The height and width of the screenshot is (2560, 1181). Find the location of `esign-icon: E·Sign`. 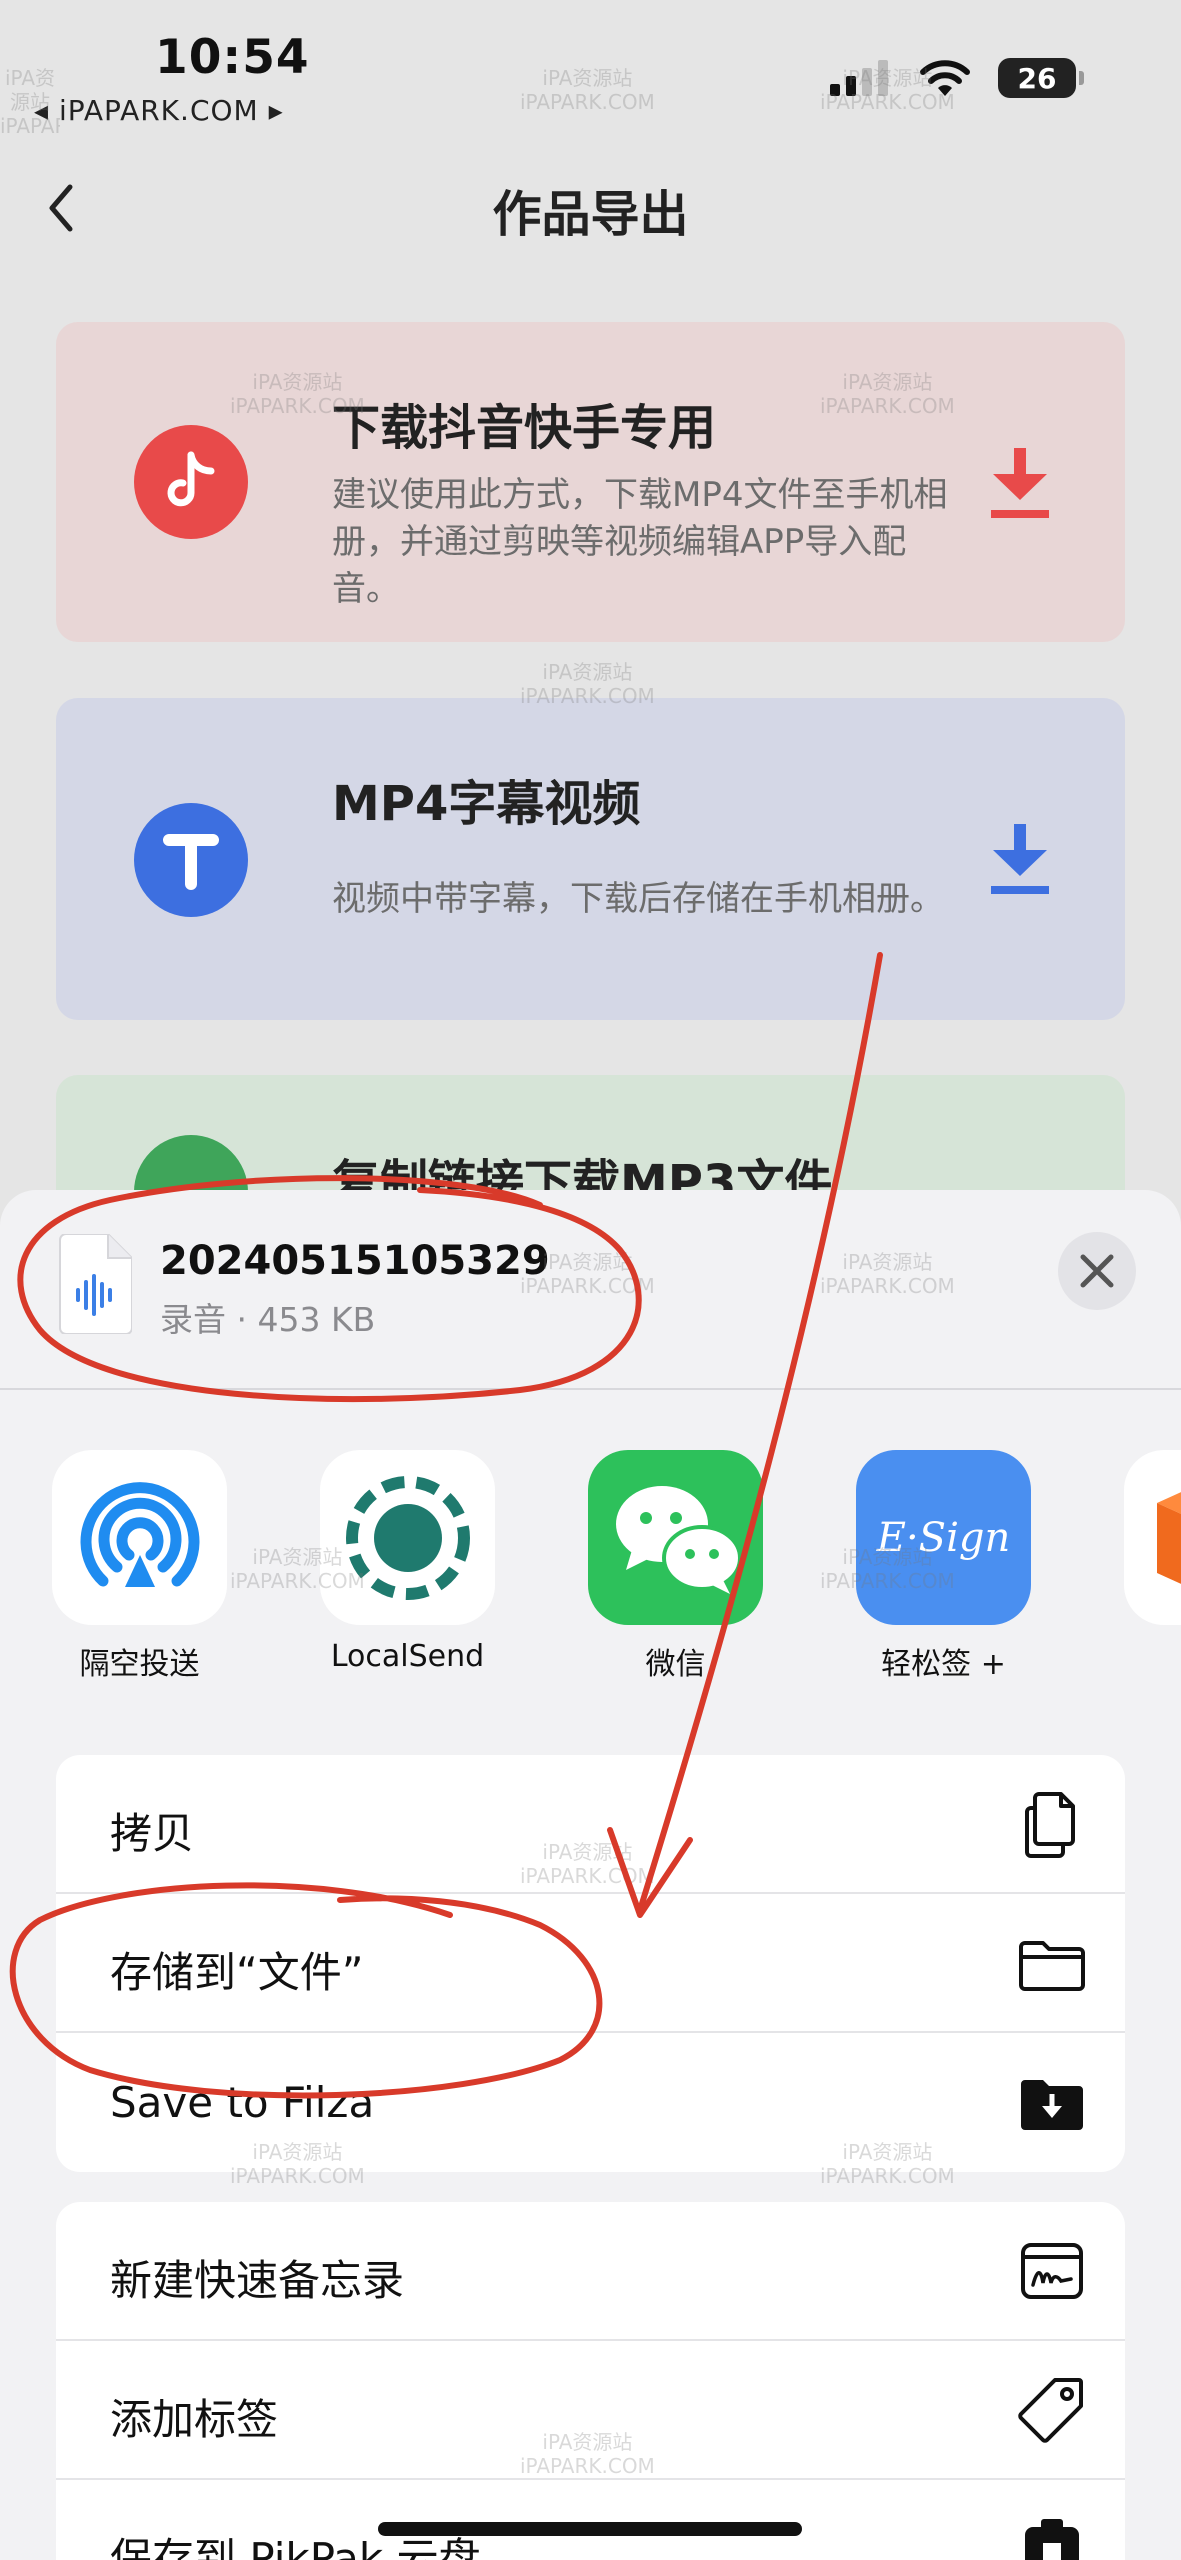

esign-icon: E·Sign is located at coordinates (943, 1537).